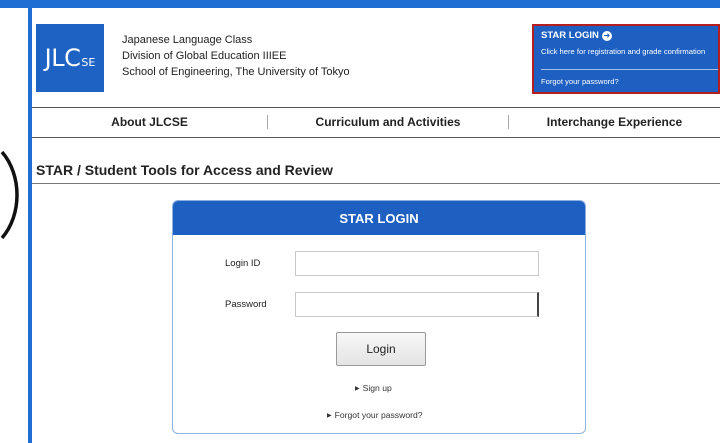 The image size is (720, 443). What do you see at coordinates (30, 221) in the screenshot?
I see `window-frame-left` at bounding box center [30, 221].